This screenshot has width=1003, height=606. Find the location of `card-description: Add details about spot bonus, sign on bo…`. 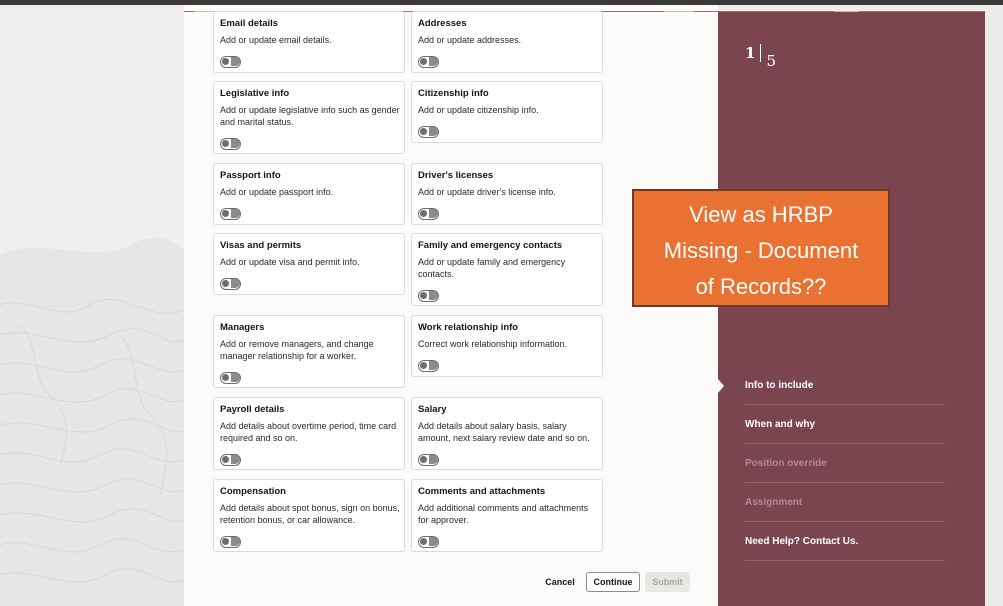

card-description: Add details about spot bonus, sign on bo… is located at coordinates (310, 514).